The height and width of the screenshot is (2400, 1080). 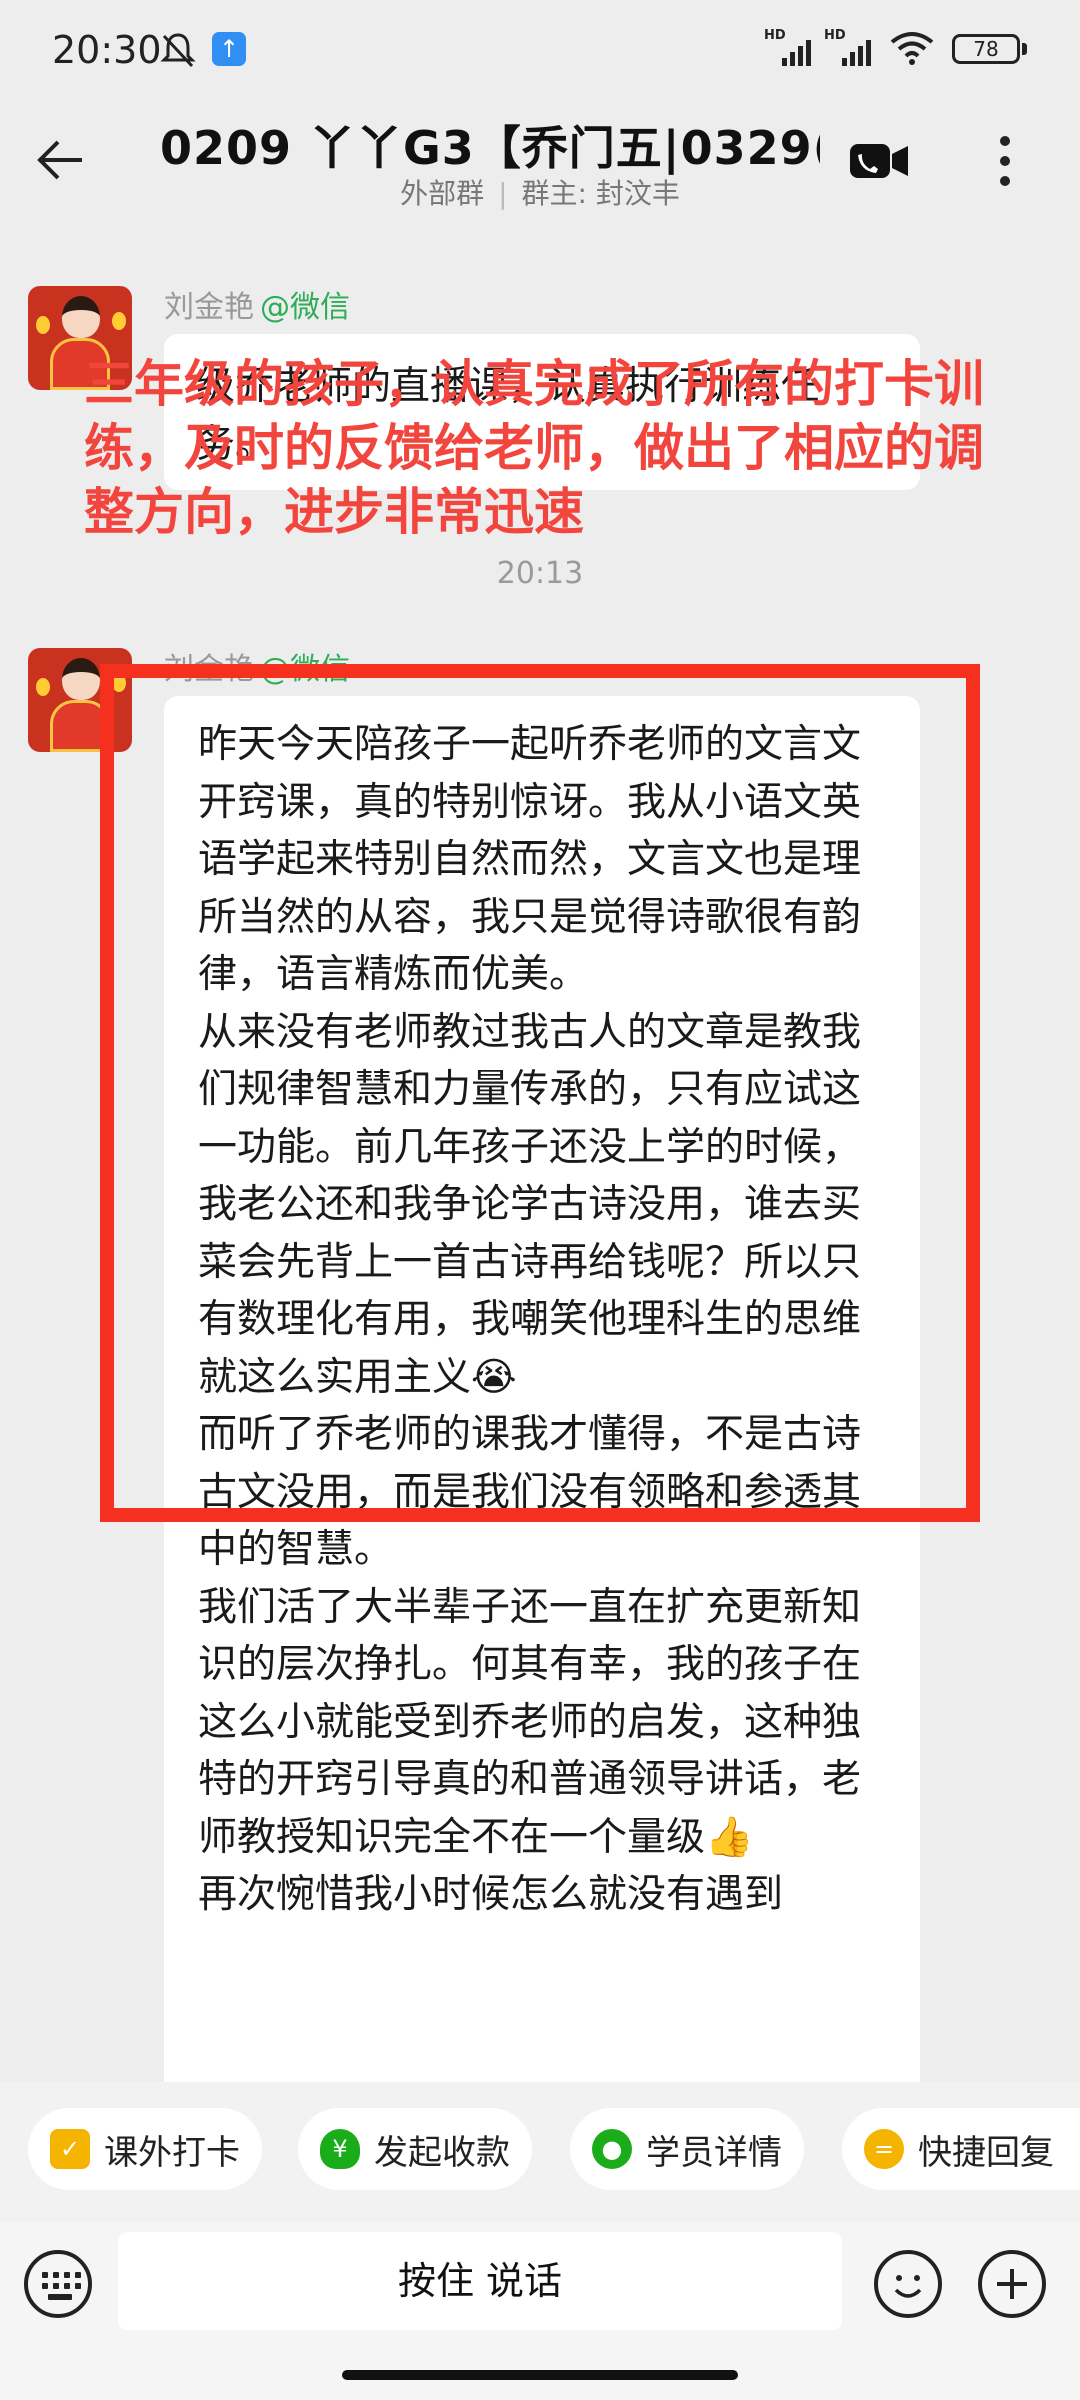 What do you see at coordinates (178, 50) in the screenshot?
I see `bell-muted-icon` at bounding box center [178, 50].